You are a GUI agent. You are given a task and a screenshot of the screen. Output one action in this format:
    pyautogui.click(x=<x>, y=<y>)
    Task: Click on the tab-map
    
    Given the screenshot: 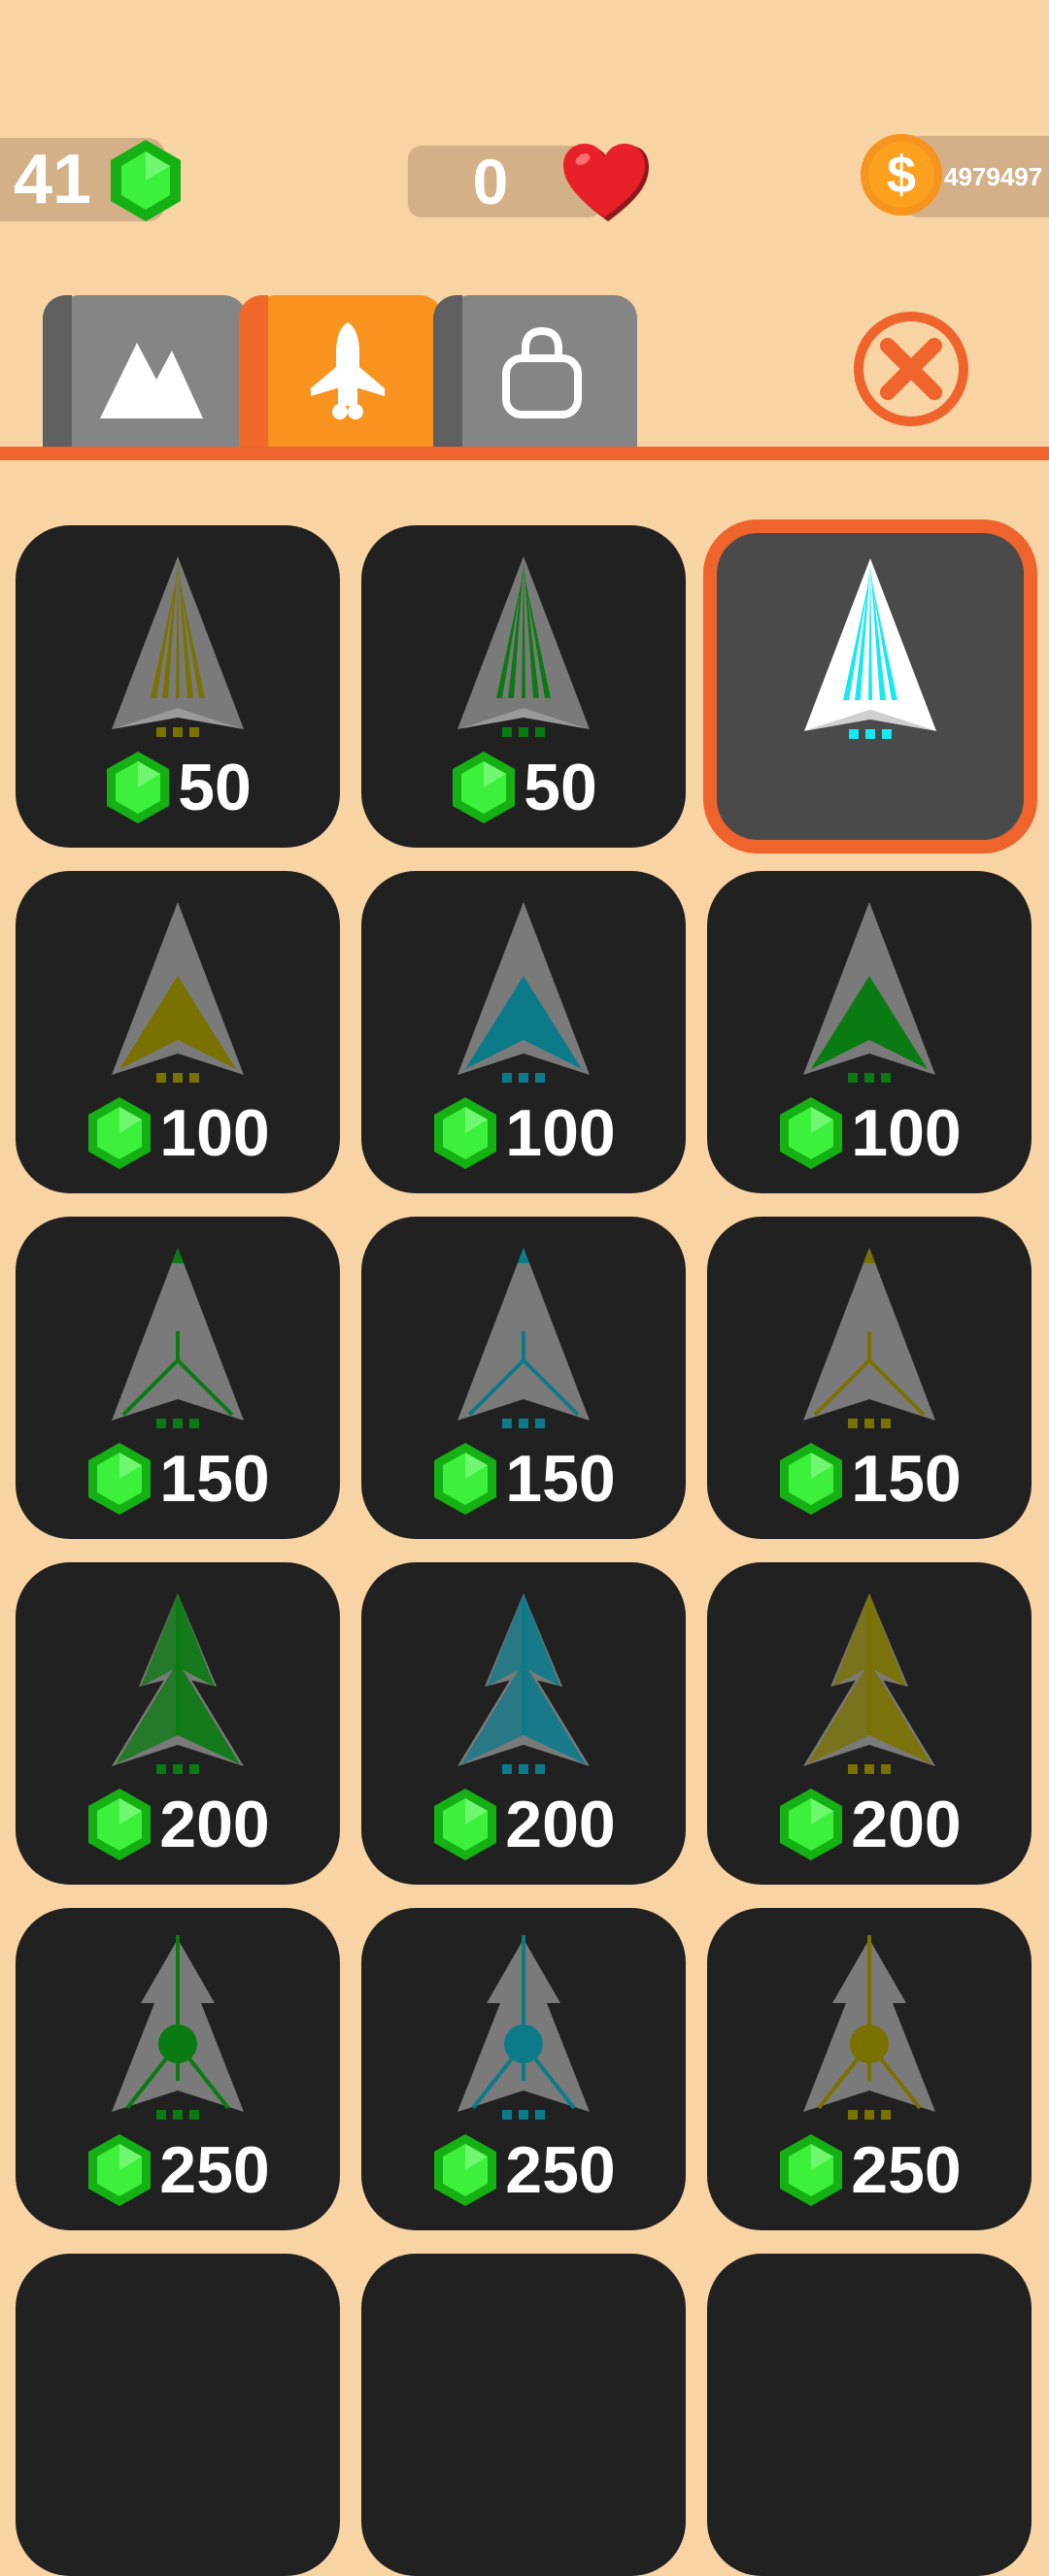 What is the action you would take?
    pyautogui.click(x=145, y=372)
    